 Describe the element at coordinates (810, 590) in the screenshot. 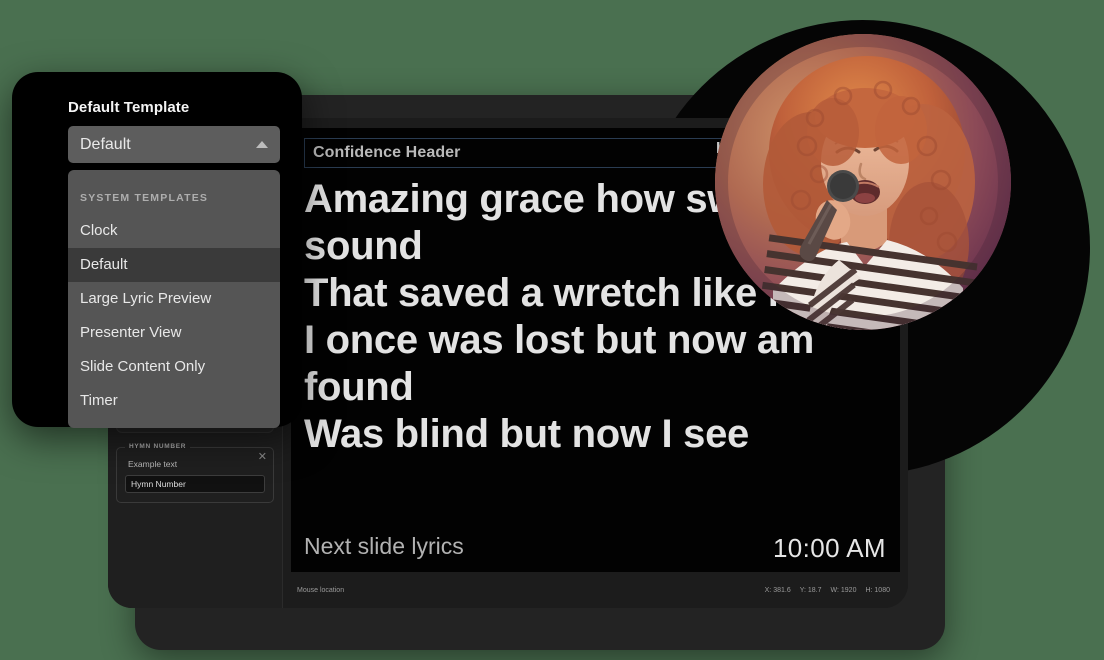

I see `coord-y: Y: 18.7` at that location.